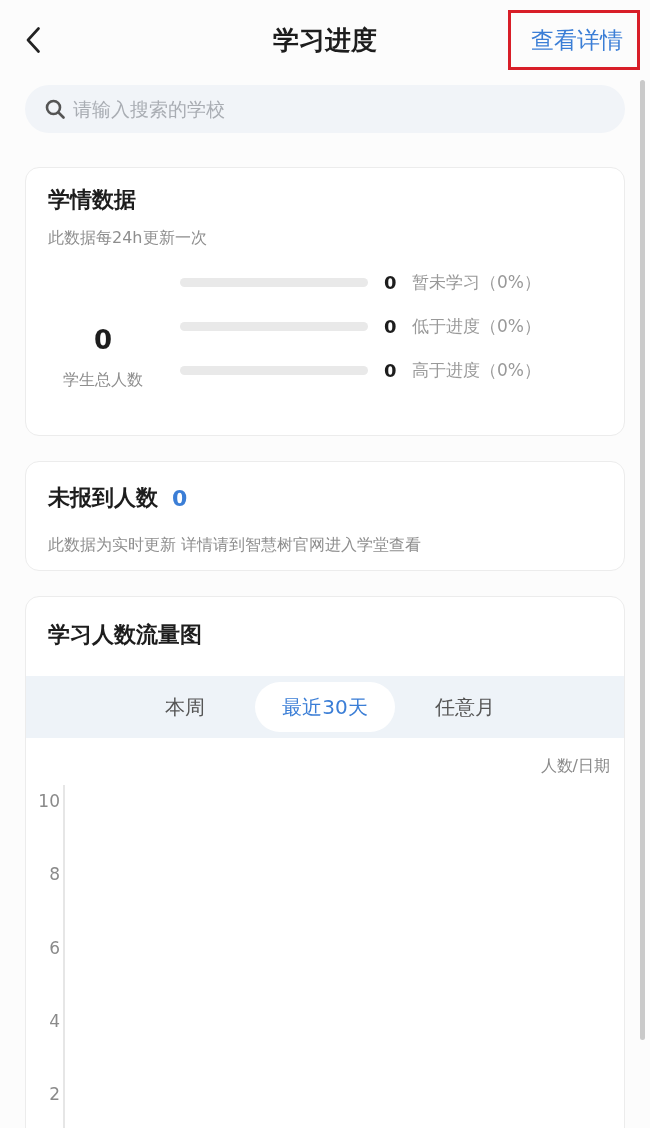 Image resolution: width=650 pixels, height=1128 pixels. I want to click on stat-label: 低于进度（0%）, so click(476, 326).